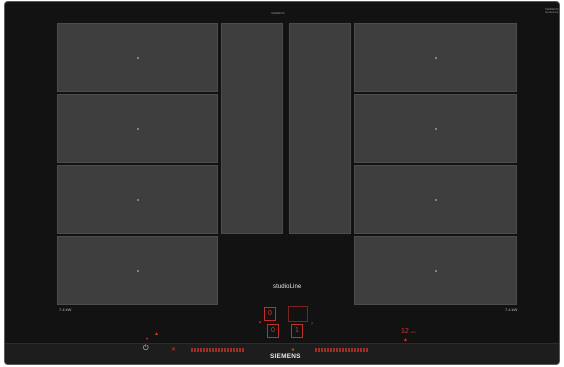  Describe the element at coordinates (413, 332) in the screenshot. I see `timer-unit: min` at that location.